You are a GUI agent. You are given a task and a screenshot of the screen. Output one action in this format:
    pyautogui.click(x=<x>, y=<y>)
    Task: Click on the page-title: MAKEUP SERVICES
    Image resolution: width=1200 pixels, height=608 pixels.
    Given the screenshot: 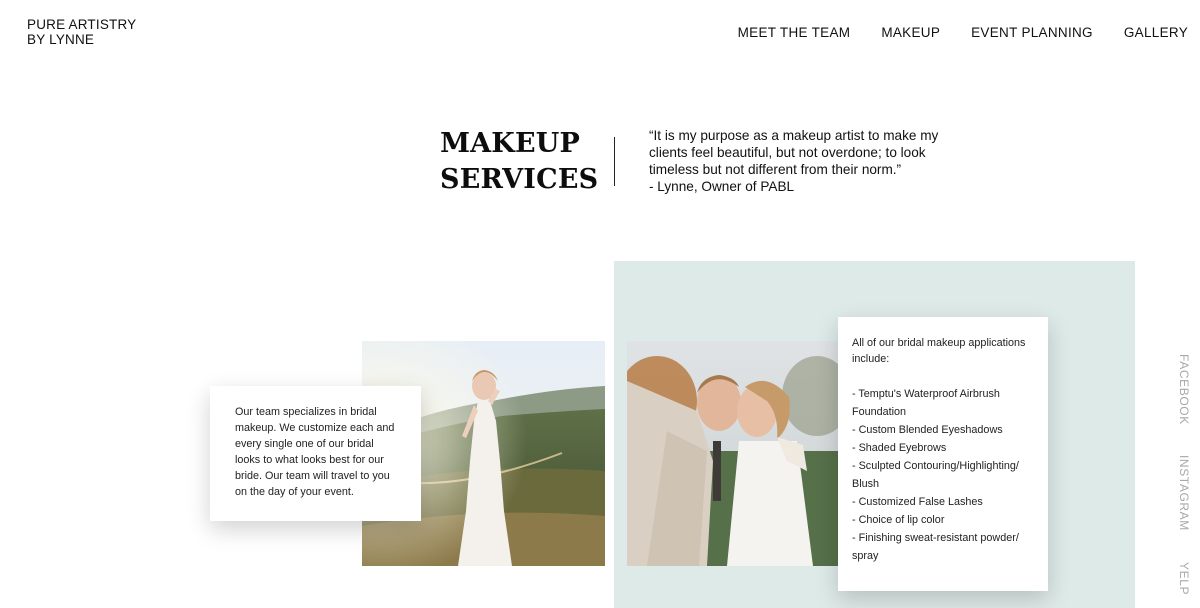 What is the action you would take?
    pyautogui.click(x=519, y=162)
    